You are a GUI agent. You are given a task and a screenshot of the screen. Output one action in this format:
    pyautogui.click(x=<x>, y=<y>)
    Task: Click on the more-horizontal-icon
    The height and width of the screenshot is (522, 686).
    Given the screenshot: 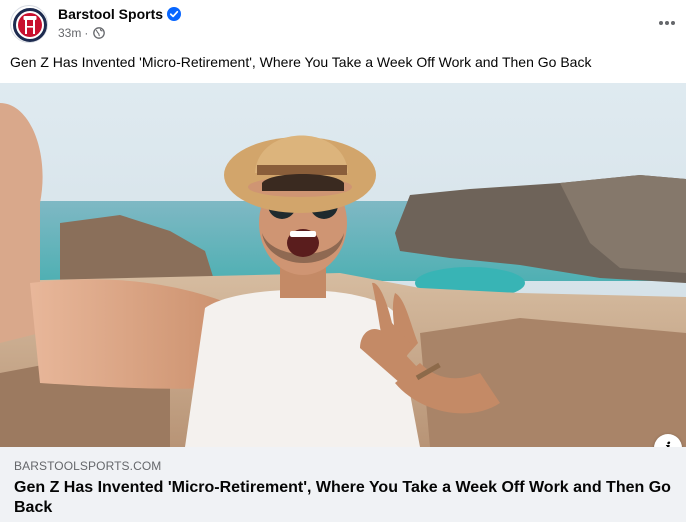 What is the action you would take?
    pyautogui.click(x=667, y=23)
    